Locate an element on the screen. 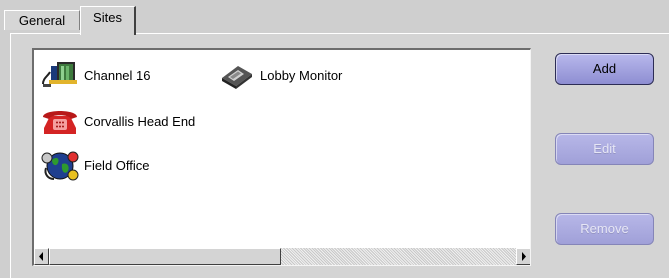 The image size is (669, 278). cable-device-icon is located at coordinates (59, 74).